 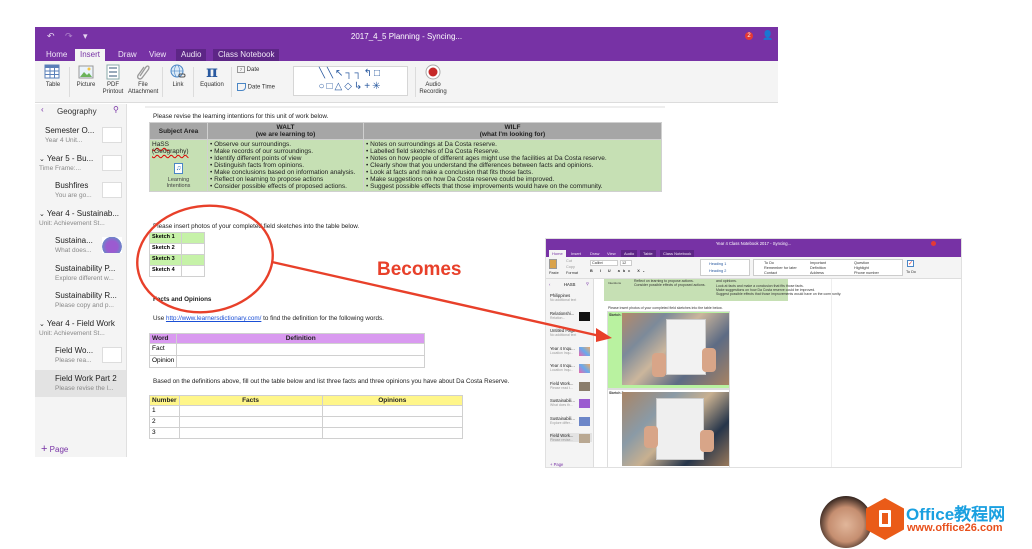 What do you see at coordinates (205, 259) in the screenshot?
I see `highlight-circle` at bounding box center [205, 259].